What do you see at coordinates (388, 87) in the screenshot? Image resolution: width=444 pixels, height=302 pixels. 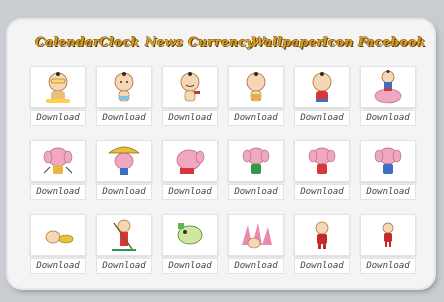 I see `boy-riding-elephant-icon` at bounding box center [388, 87].